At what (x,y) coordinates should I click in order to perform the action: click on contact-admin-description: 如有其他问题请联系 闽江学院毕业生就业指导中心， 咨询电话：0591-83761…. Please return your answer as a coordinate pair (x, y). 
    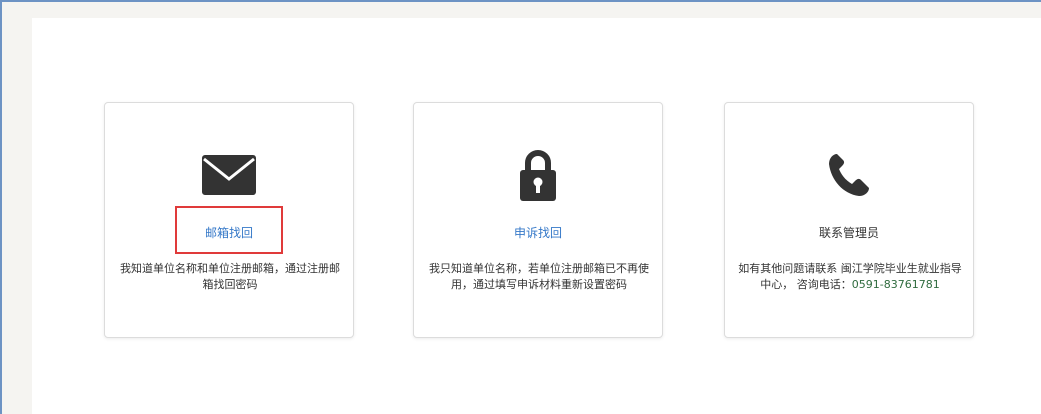
    Looking at the image, I should click on (850, 277).